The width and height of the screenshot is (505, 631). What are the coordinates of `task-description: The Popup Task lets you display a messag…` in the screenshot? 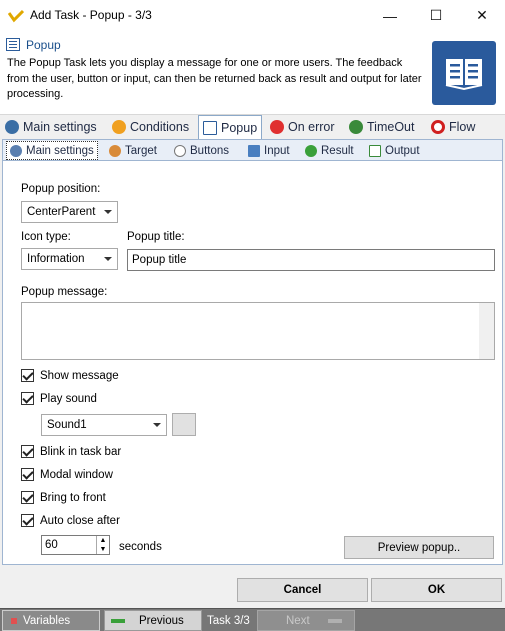 It's located at (214, 78).